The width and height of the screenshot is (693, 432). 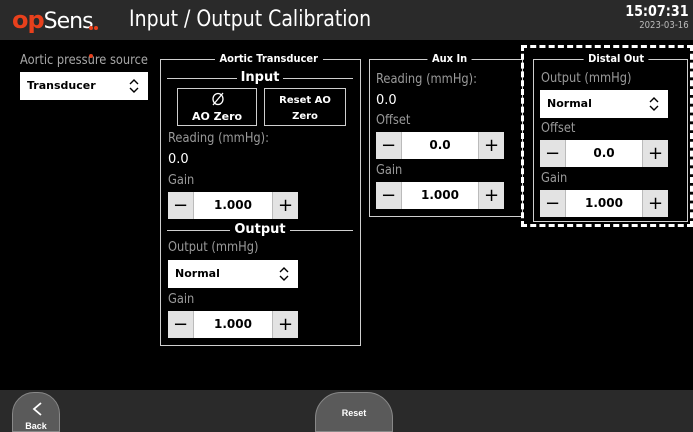 What do you see at coordinates (449, 59) in the screenshot?
I see `aux-in-title: Aux In` at bounding box center [449, 59].